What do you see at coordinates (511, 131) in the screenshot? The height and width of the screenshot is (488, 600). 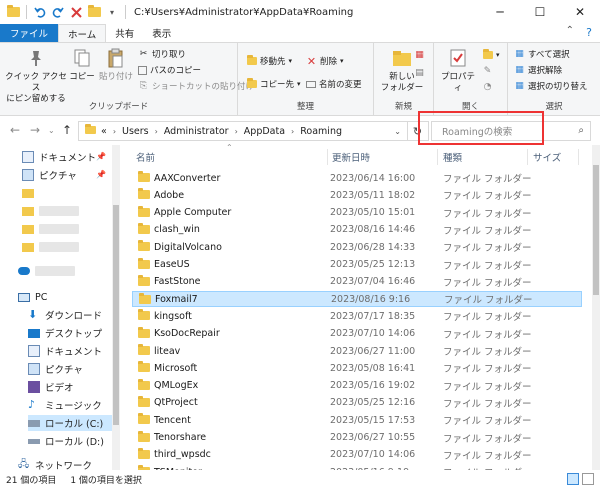 I see `search-input: Roamingの検索 ⌕` at bounding box center [511, 131].